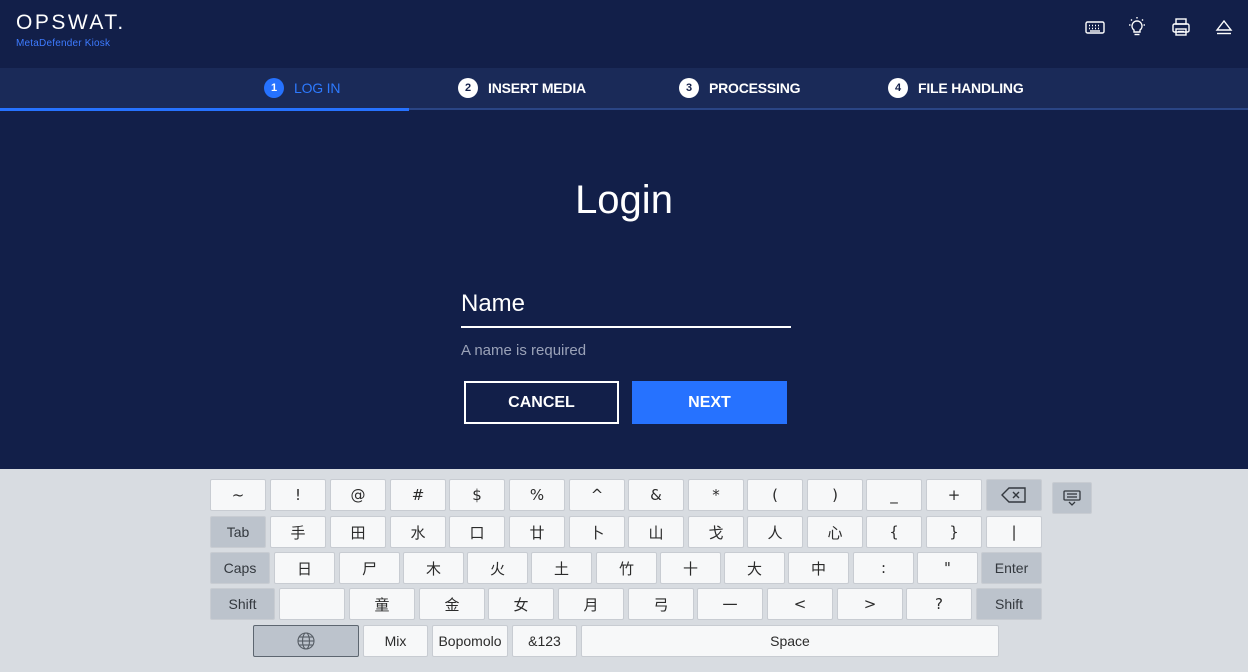 The image size is (1248, 672). I want to click on space-key: Space, so click(790, 641).